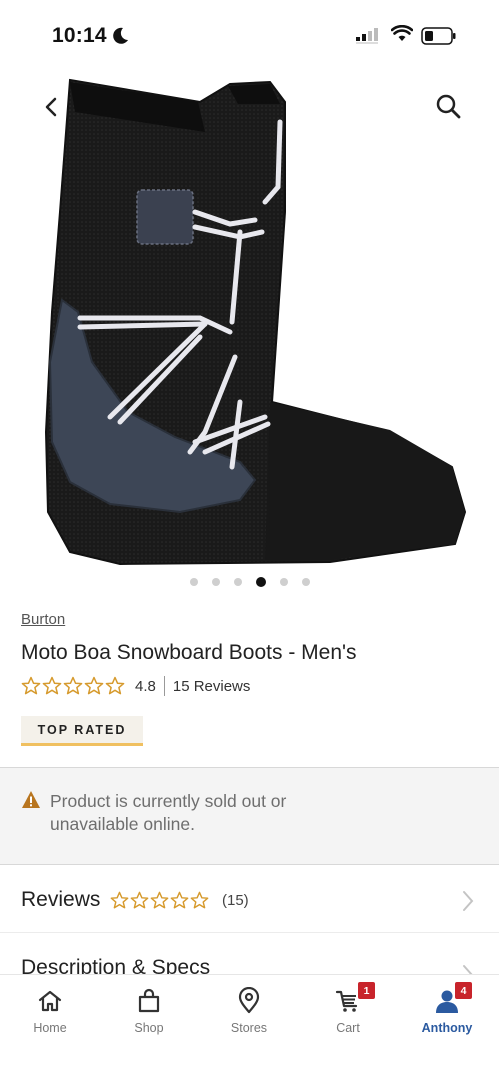 This screenshot has width=499, height=1080. What do you see at coordinates (43, 619) in the screenshot?
I see `brand-link: Burton` at bounding box center [43, 619].